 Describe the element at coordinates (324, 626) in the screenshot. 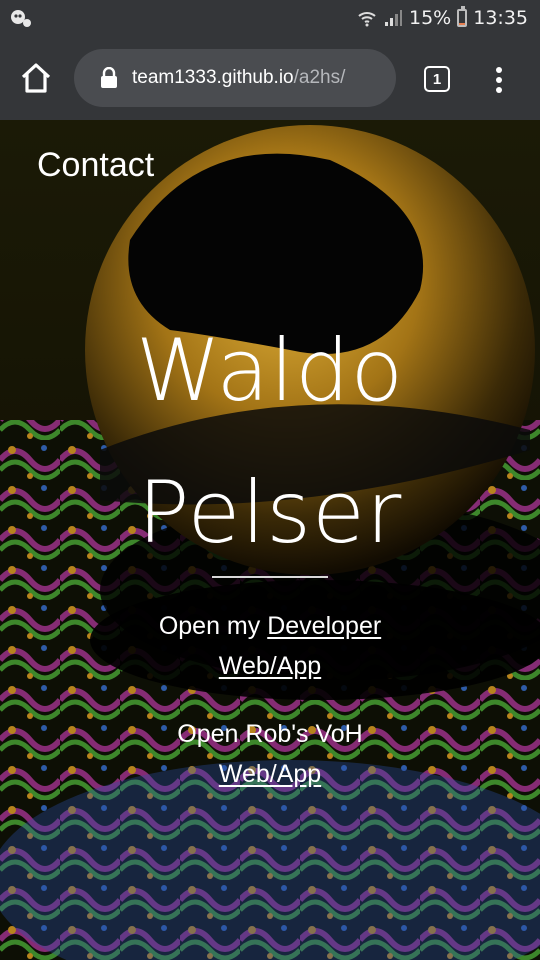

I see `developer-link: Developer` at that location.